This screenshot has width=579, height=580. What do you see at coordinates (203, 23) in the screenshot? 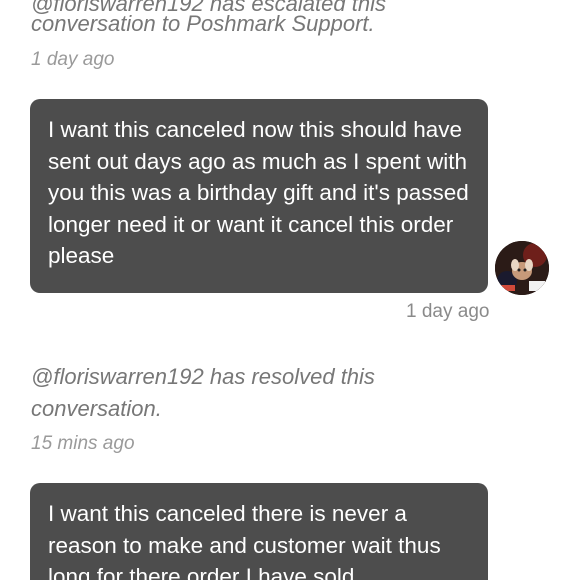
I see `escalated-event-text-line2: conversation to Poshmark Support.` at bounding box center [203, 23].